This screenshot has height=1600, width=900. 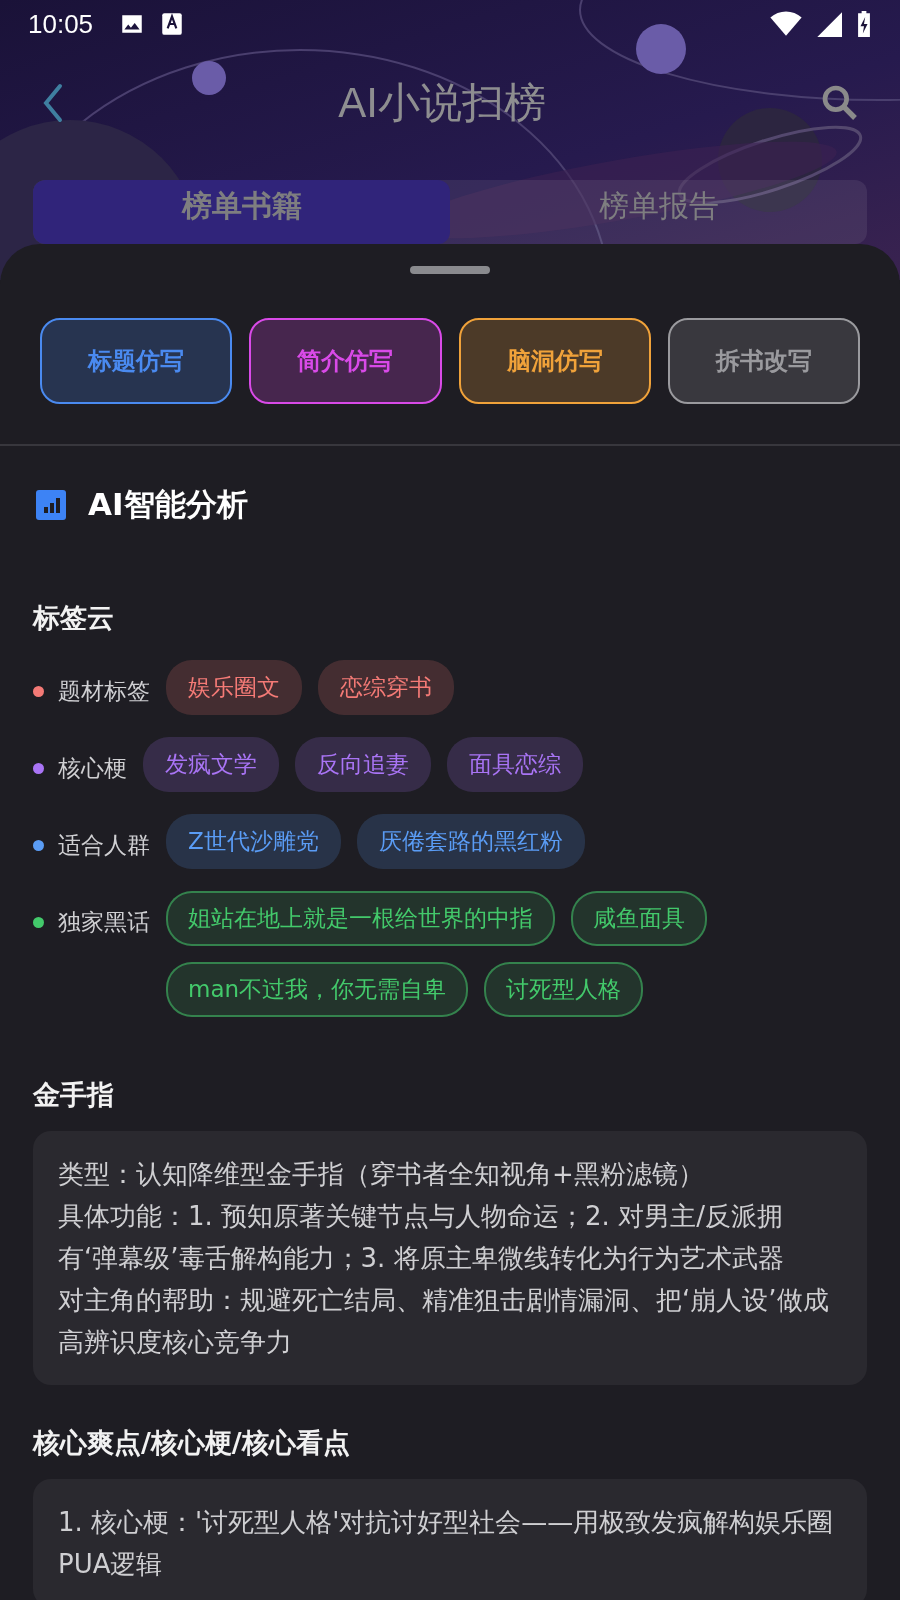 What do you see at coordinates (564, 989) in the screenshot?
I see `tag-chip: 讨死型人格` at bounding box center [564, 989].